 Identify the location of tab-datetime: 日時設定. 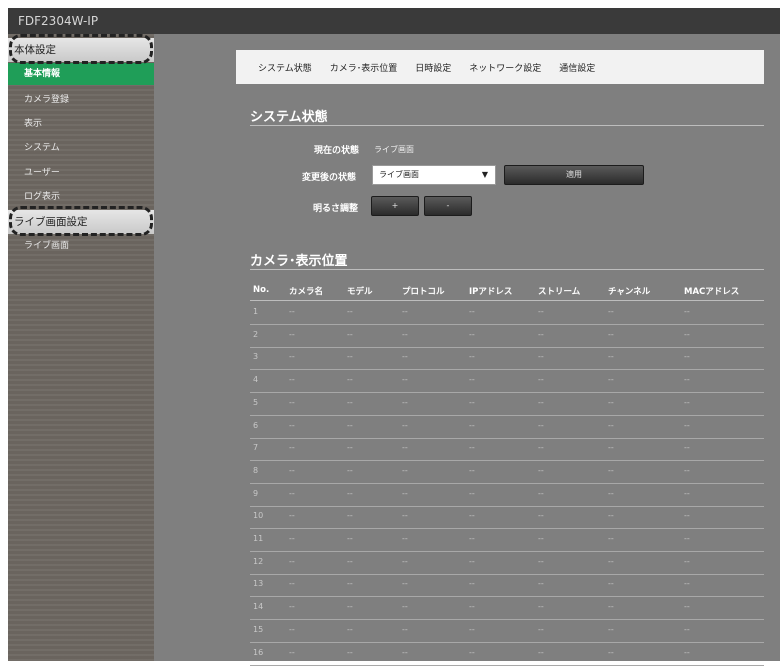
(433, 67).